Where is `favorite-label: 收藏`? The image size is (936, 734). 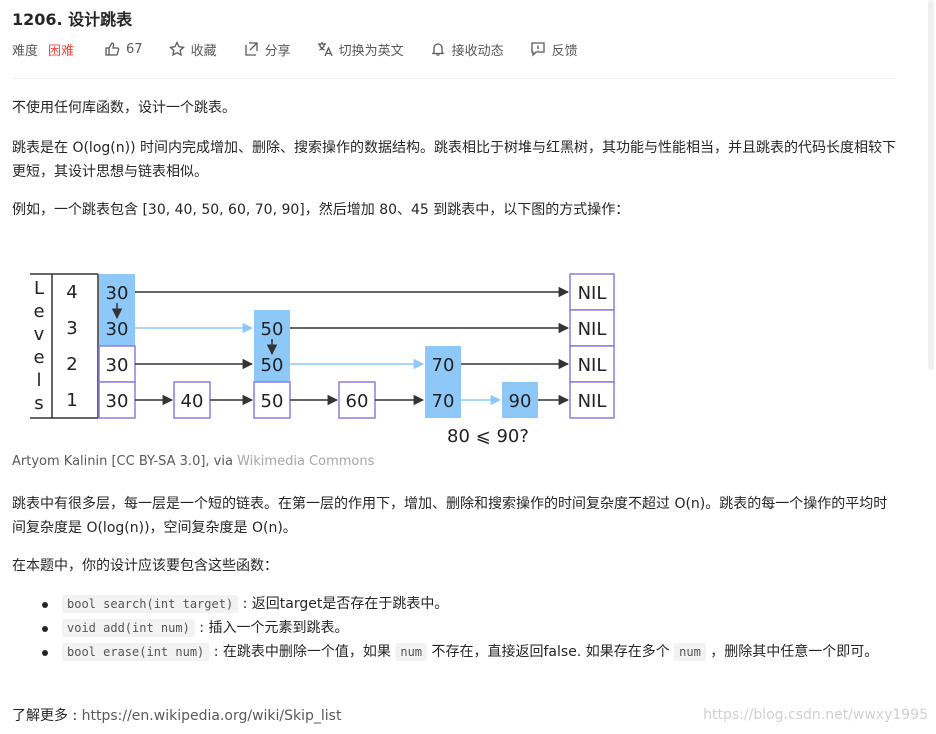 favorite-label: 收藏 is located at coordinates (203, 51).